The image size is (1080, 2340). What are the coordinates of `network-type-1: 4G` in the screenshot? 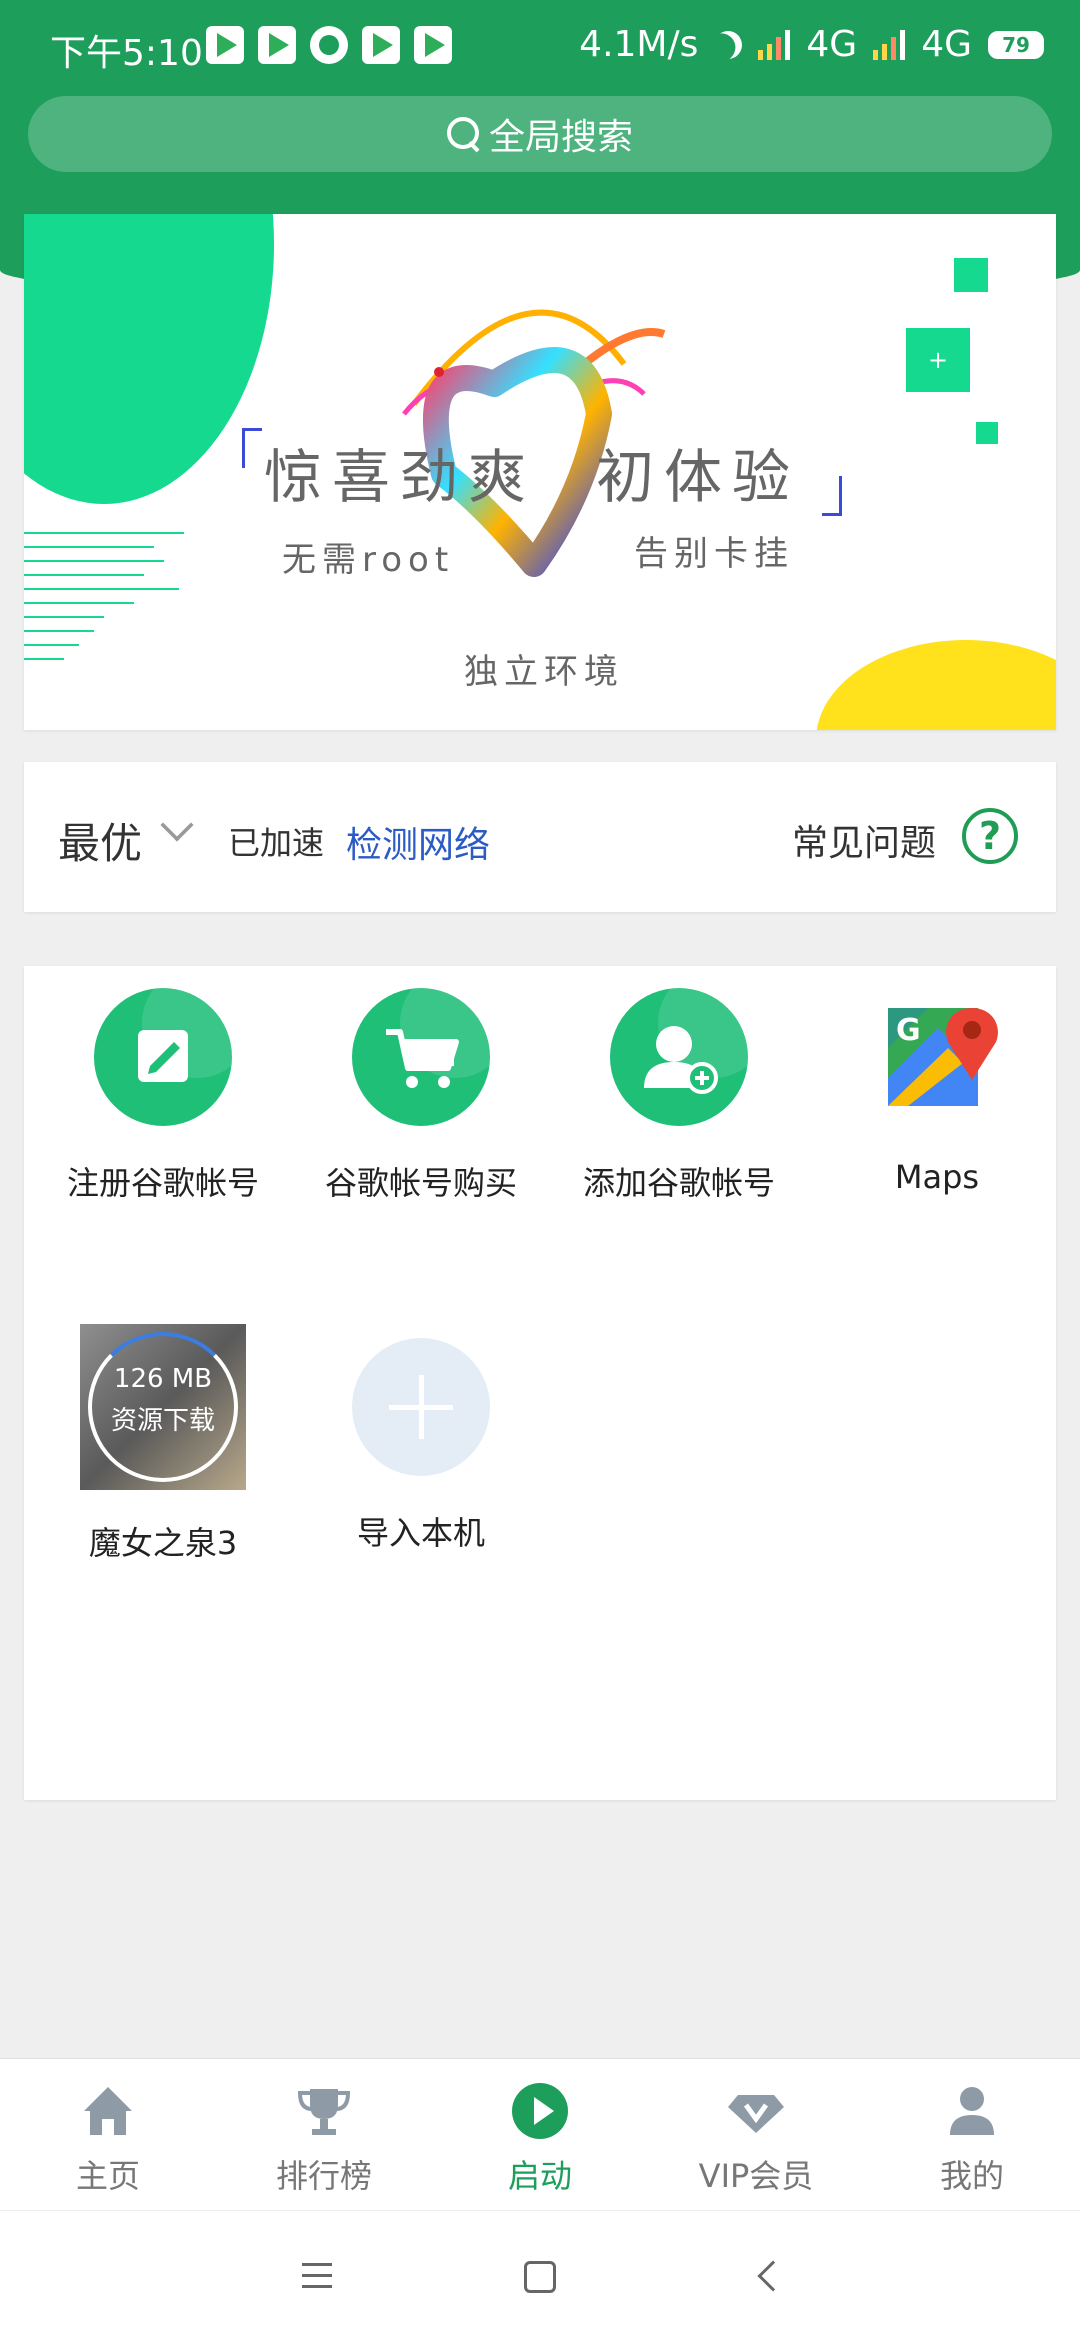 It's located at (832, 44).